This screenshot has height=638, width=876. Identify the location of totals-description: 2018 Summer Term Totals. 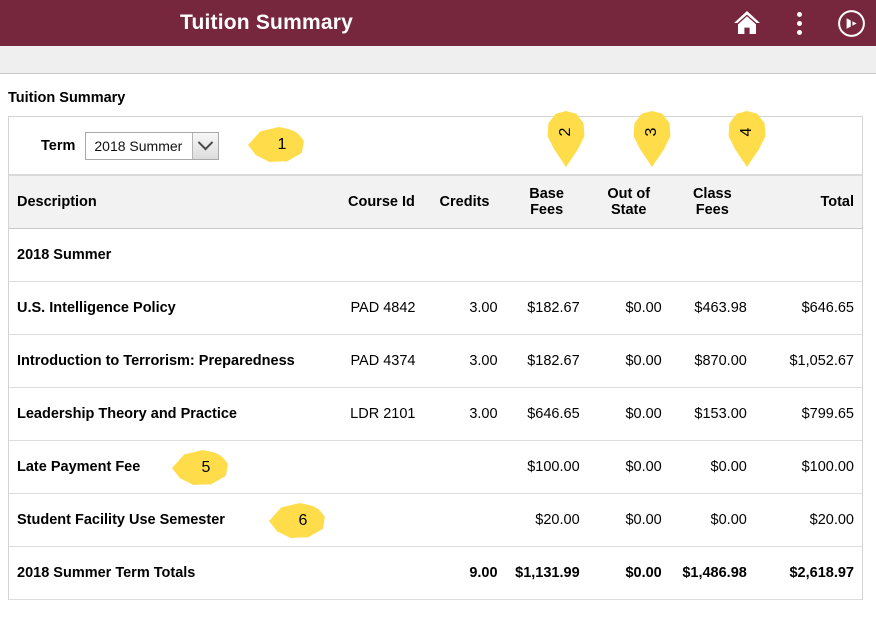
(174, 573).